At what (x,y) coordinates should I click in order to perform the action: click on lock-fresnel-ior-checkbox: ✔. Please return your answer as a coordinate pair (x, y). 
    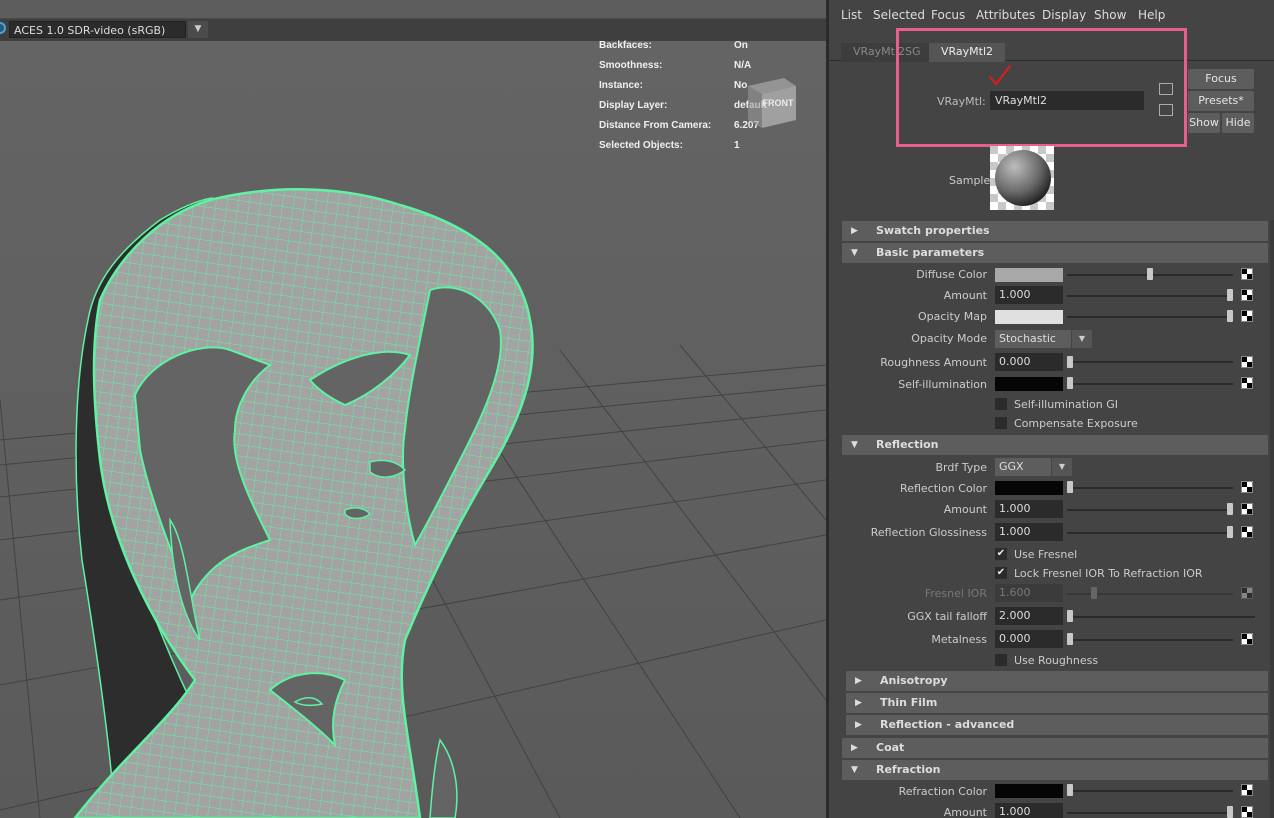
    Looking at the image, I should click on (1001, 573).